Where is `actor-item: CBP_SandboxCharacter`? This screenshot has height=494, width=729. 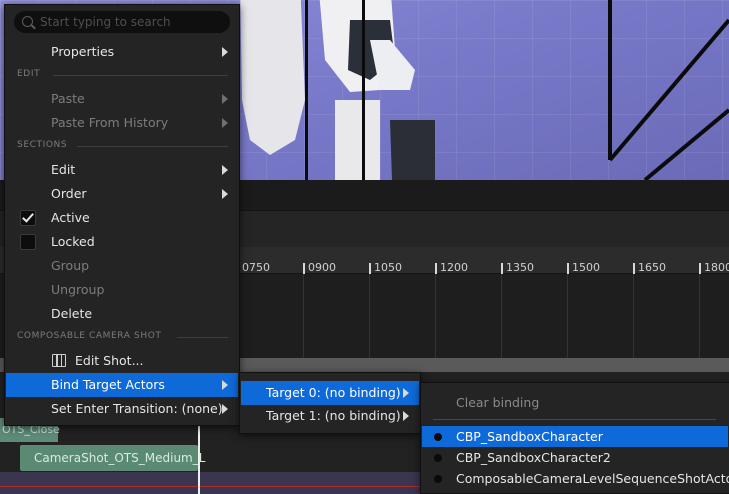 actor-item: CBP_SandboxCharacter is located at coordinates (575, 436).